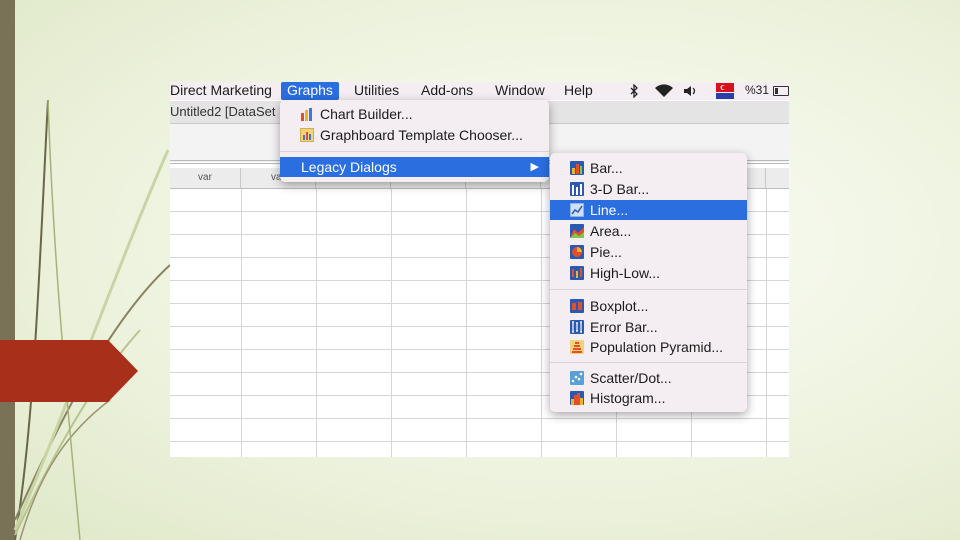  What do you see at coordinates (781, 91) in the screenshot?
I see `battery-icon` at bounding box center [781, 91].